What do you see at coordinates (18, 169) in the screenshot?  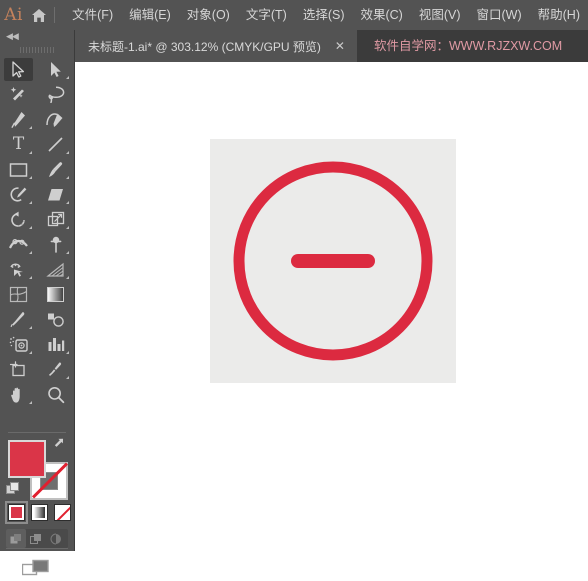 I see `rectangle-tool` at bounding box center [18, 169].